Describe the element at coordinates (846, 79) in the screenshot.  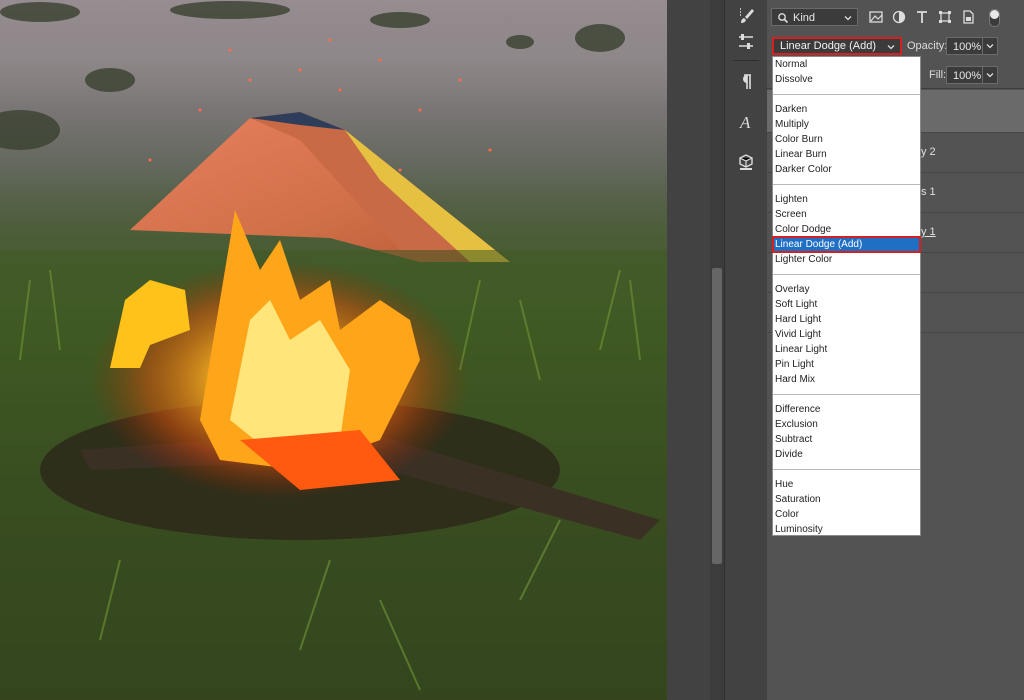
I see `blend-mode-option-dissolve: Dissolve` at that location.